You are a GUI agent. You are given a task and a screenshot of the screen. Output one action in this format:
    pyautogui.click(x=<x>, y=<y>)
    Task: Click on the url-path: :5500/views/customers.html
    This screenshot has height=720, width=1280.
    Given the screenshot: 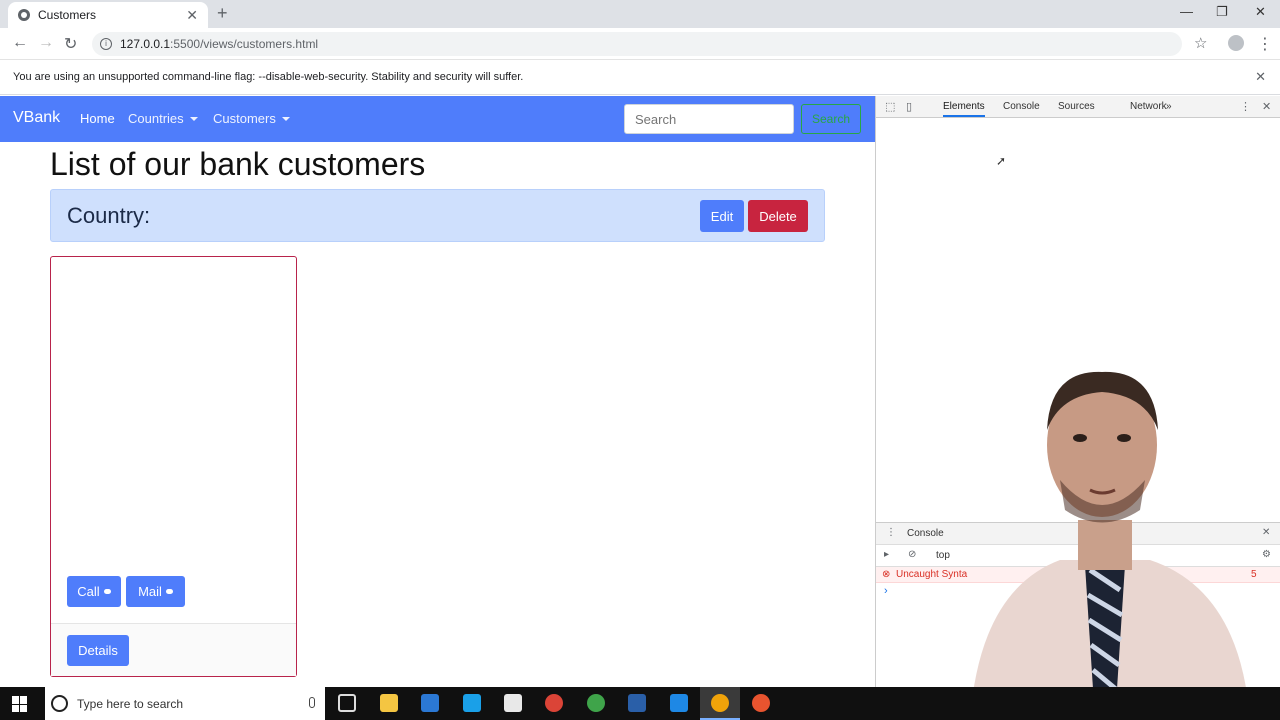 What is the action you would take?
    pyautogui.click(x=244, y=44)
    